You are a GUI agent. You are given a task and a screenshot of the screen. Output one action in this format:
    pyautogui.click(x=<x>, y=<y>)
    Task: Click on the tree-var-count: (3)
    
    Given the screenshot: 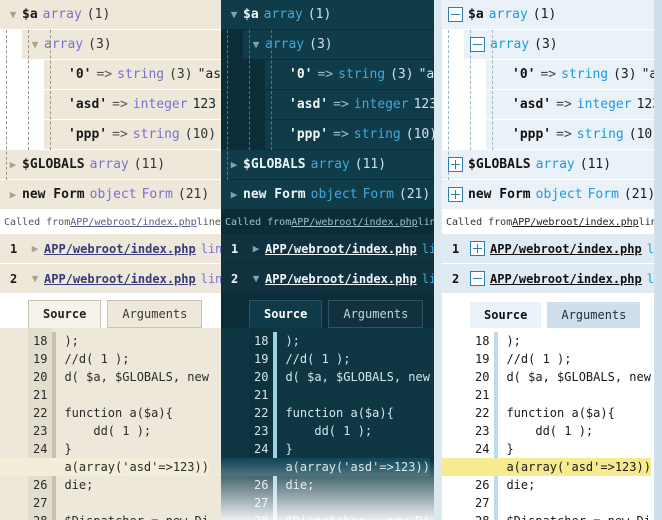 What is the action you would take?
    pyautogui.click(x=100, y=44)
    